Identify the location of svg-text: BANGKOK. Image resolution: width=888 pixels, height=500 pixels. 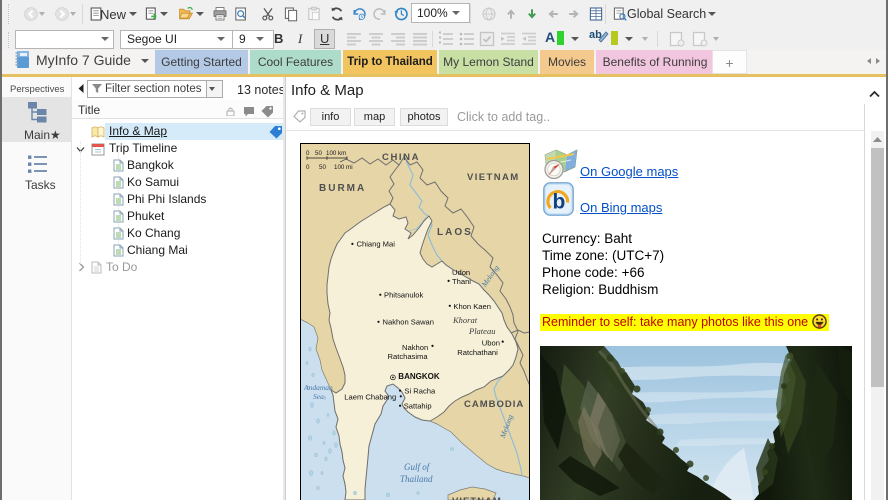
(419, 376).